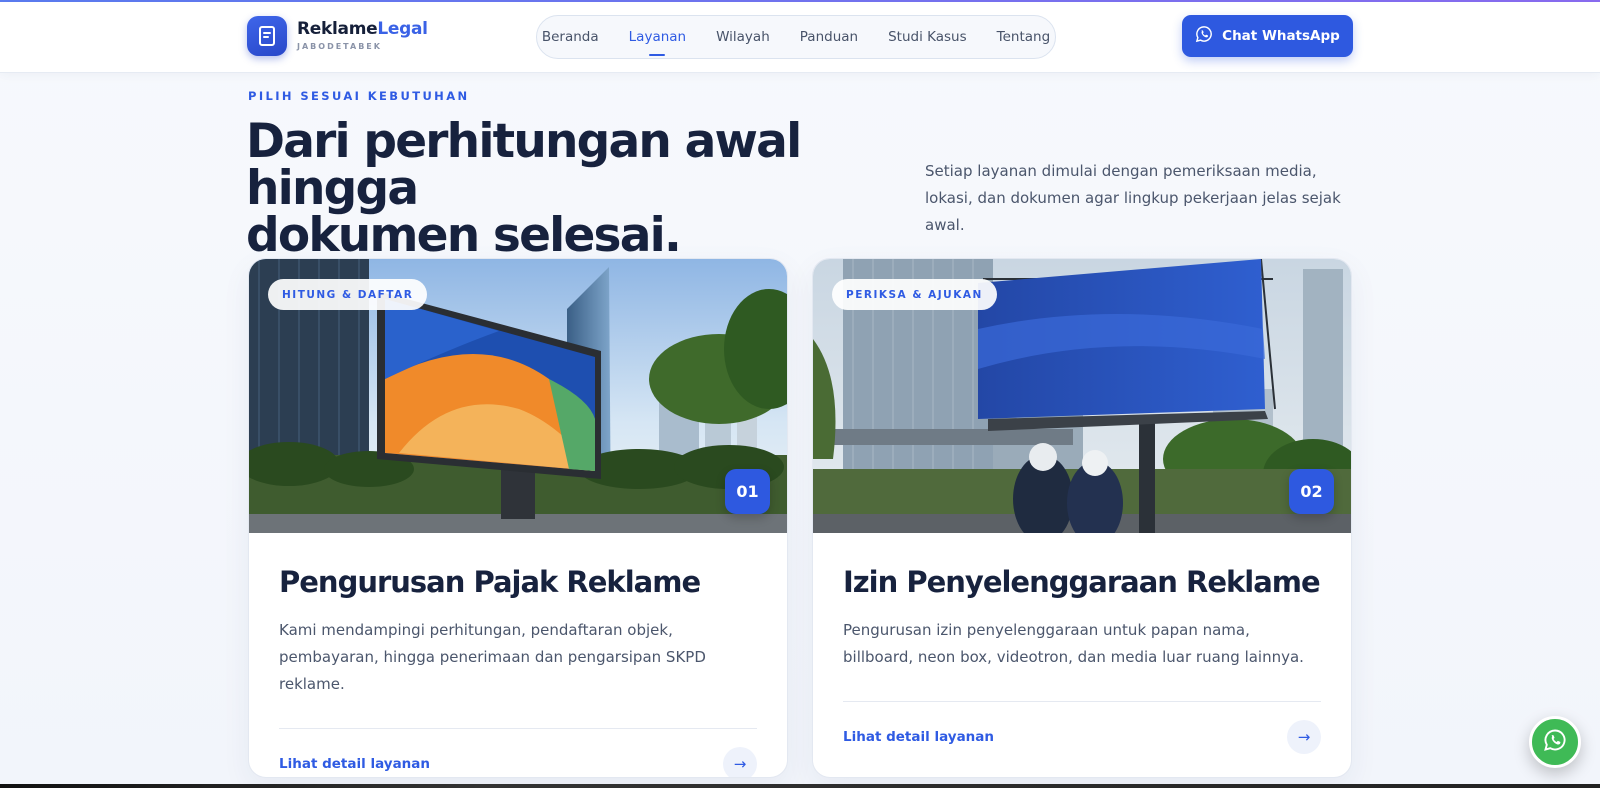  Describe the element at coordinates (267, 36) in the screenshot. I see `document-icon` at that location.